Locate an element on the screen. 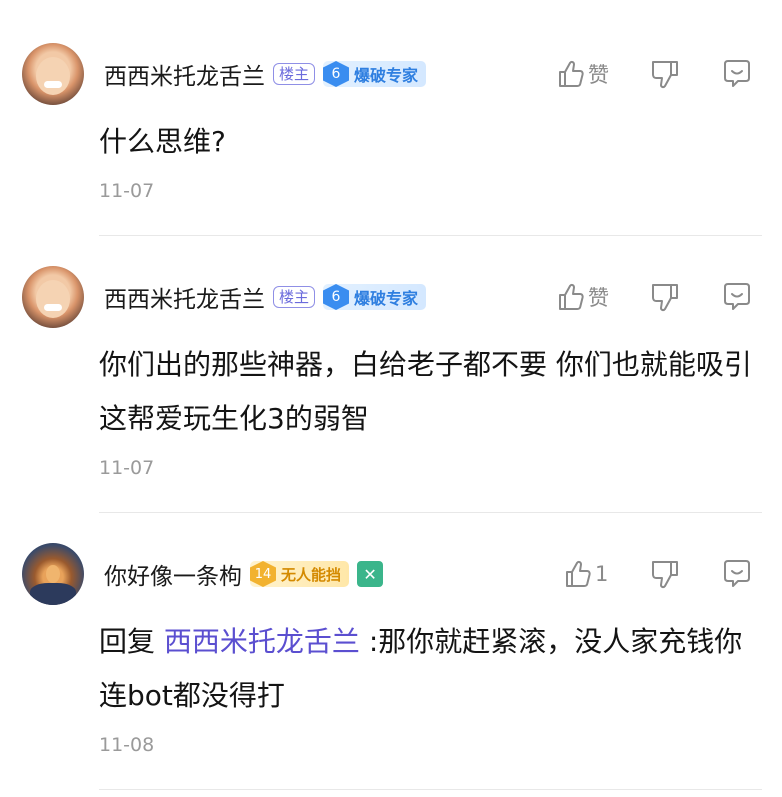 This screenshot has width=782, height=797. x-square-badge-icon: ✕ is located at coordinates (370, 574).